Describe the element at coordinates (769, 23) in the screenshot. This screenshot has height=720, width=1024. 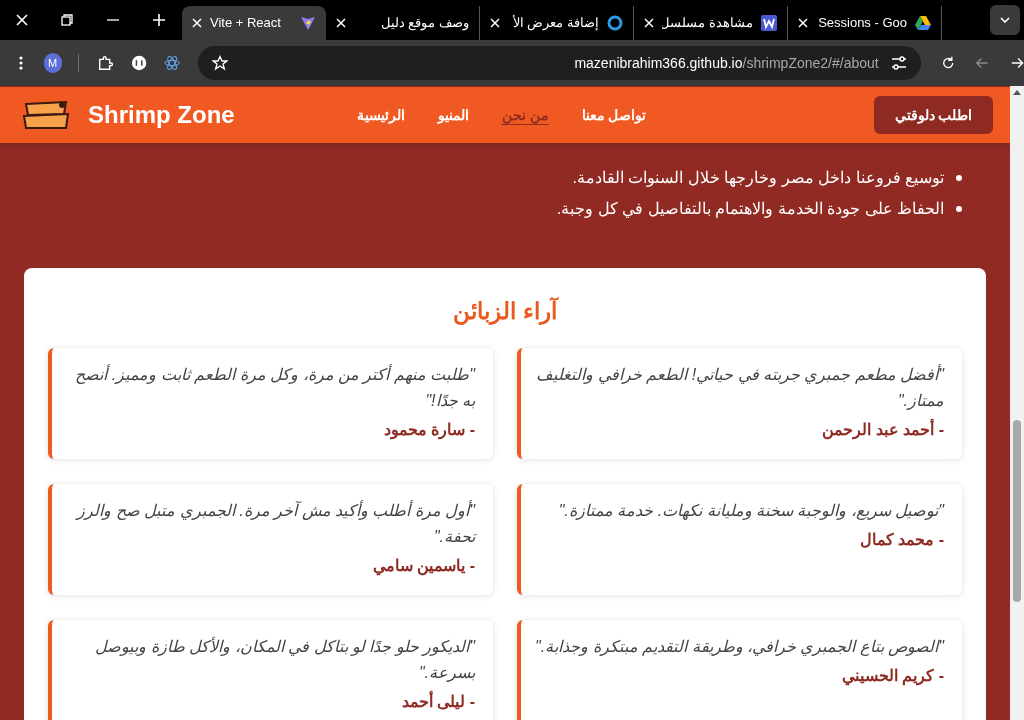
I see `w-logo-icon` at that location.